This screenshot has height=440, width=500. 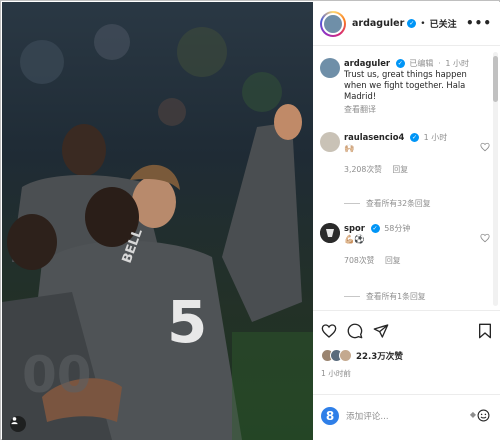 I want to click on comment-input, so click(x=401, y=417).